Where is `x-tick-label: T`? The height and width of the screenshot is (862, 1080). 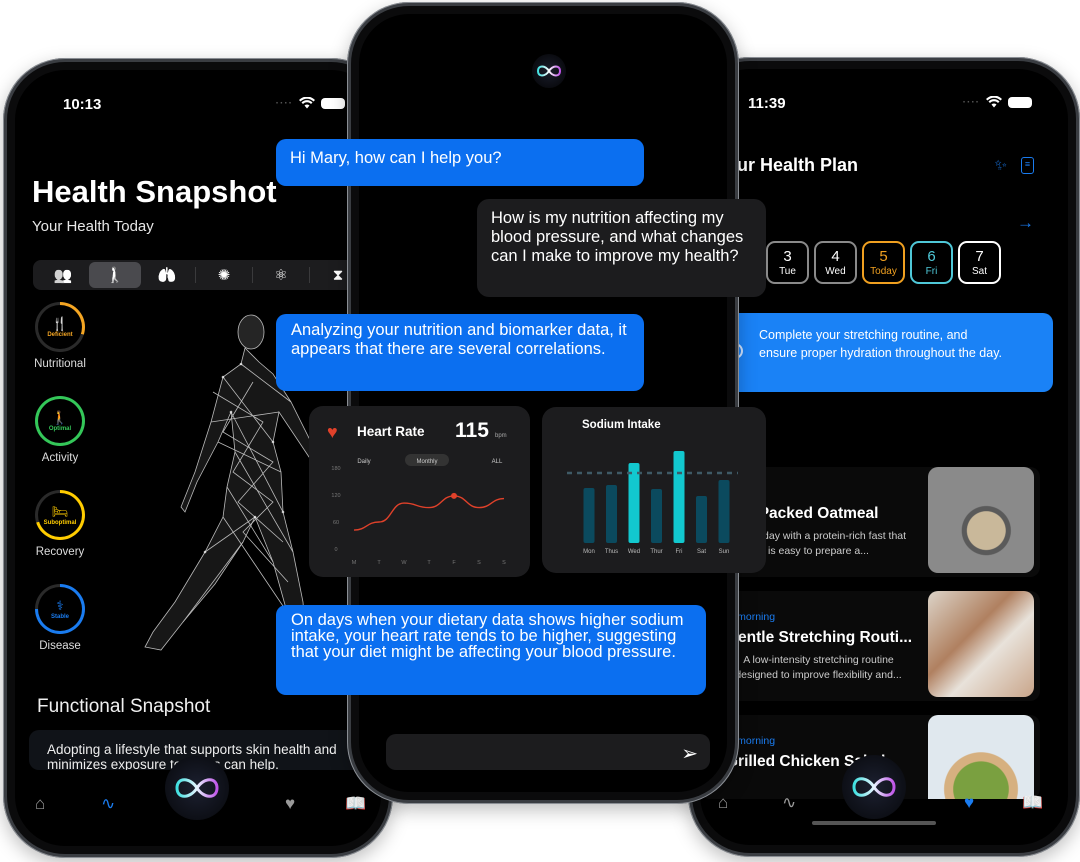
x-tick-label: T is located at coordinates (429, 563).